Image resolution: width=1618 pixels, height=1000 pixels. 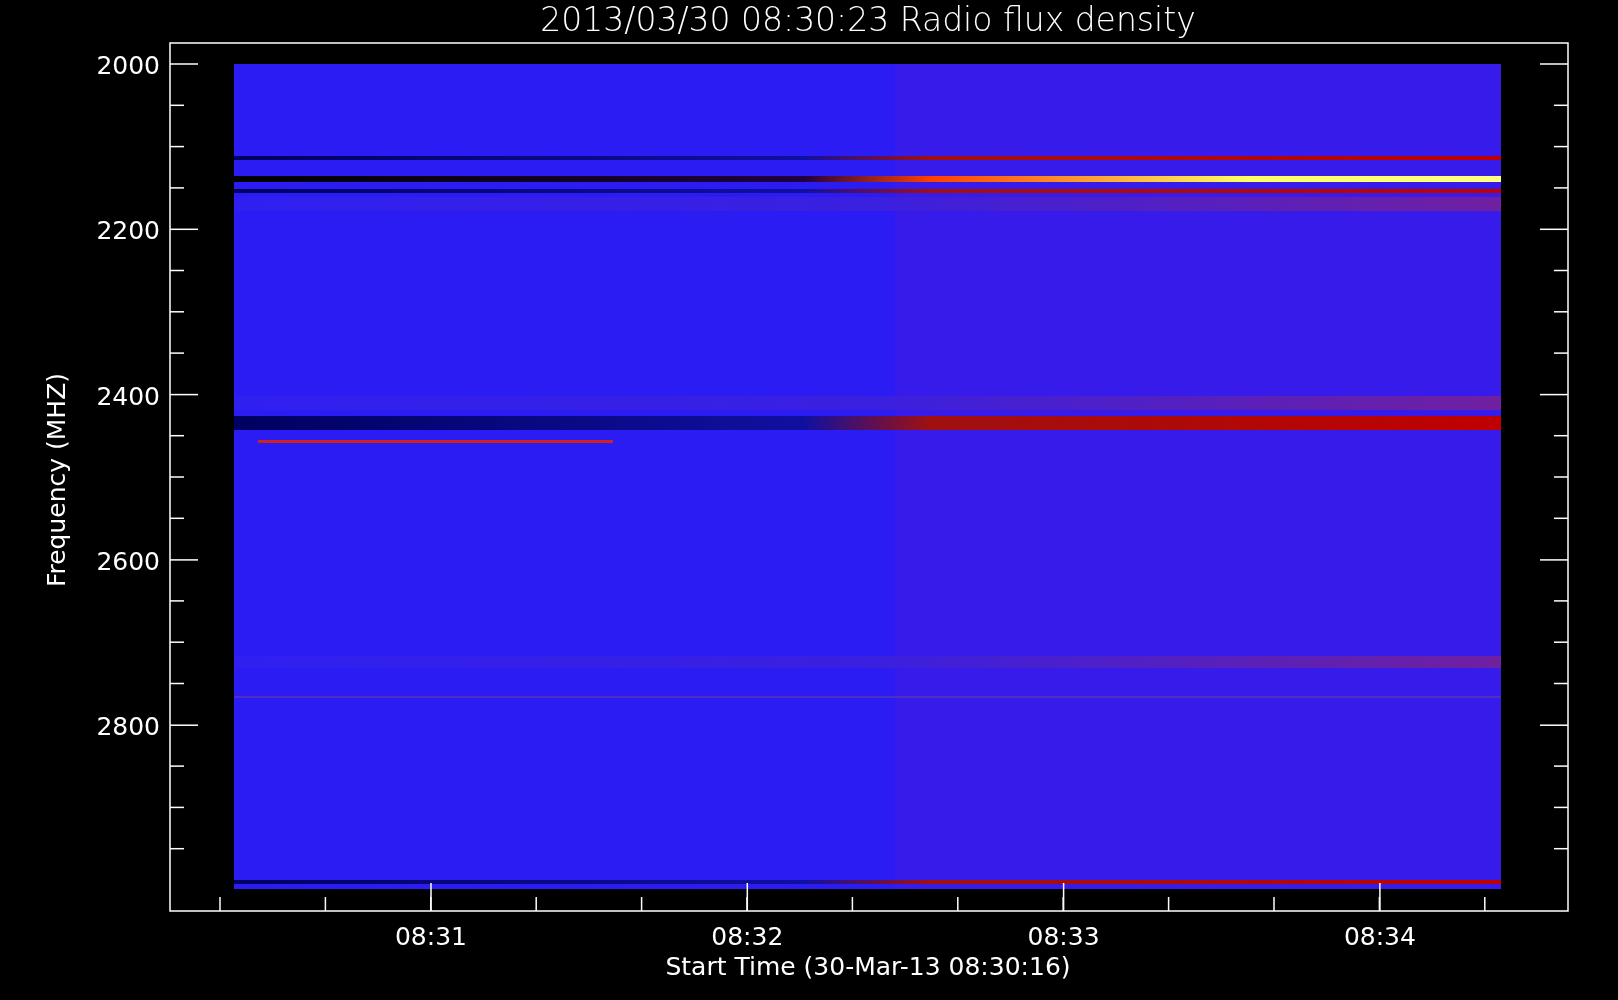 What do you see at coordinates (128, 396) in the screenshot?
I see `y-tick-label: 2400` at bounding box center [128, 396].